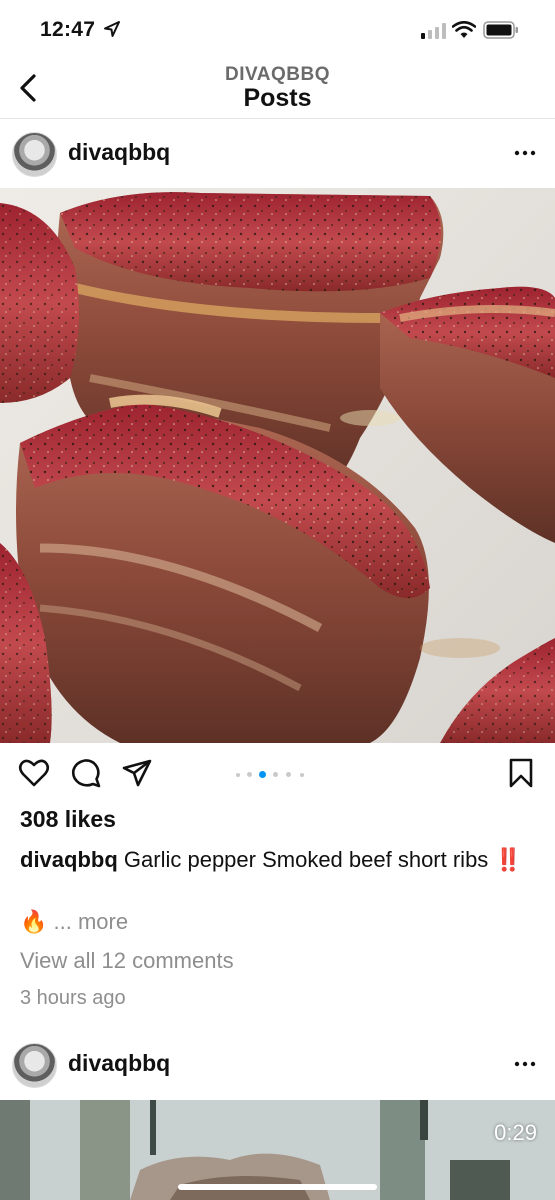 This screenshot has height=1200, width=555. What do you see at coordinates (112, 29) in the screenshot?
I see `location-arrow-icon` at bounding box center [112, 29].